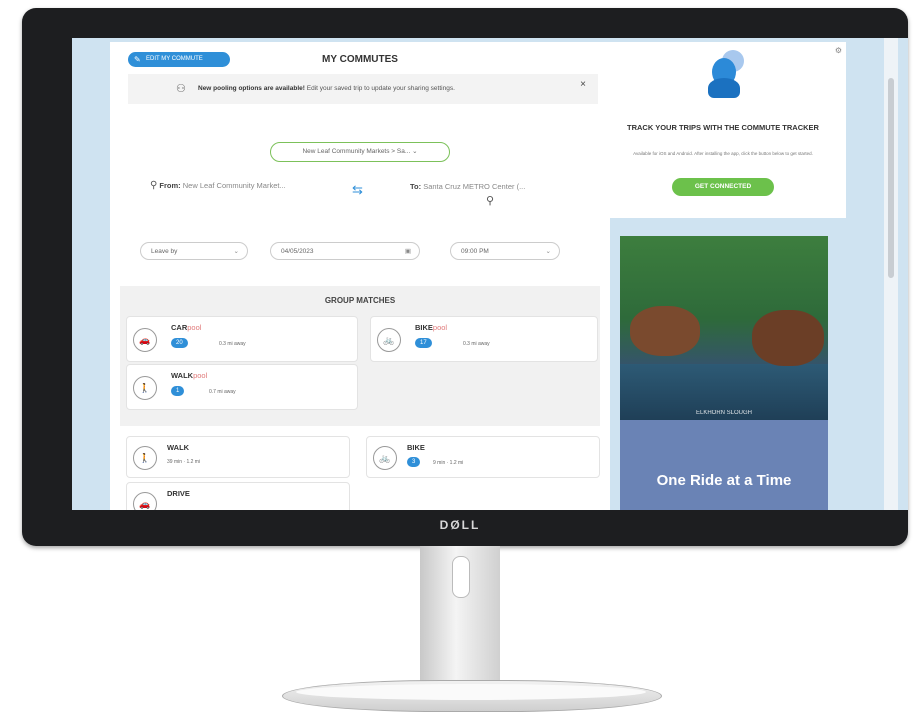 The width and height of the screenshot is (920, 725). Describe the element at coordinates (724, 328) in the screenshot. I see `otters-photo: ELKHORN SLOUGH` at that location.